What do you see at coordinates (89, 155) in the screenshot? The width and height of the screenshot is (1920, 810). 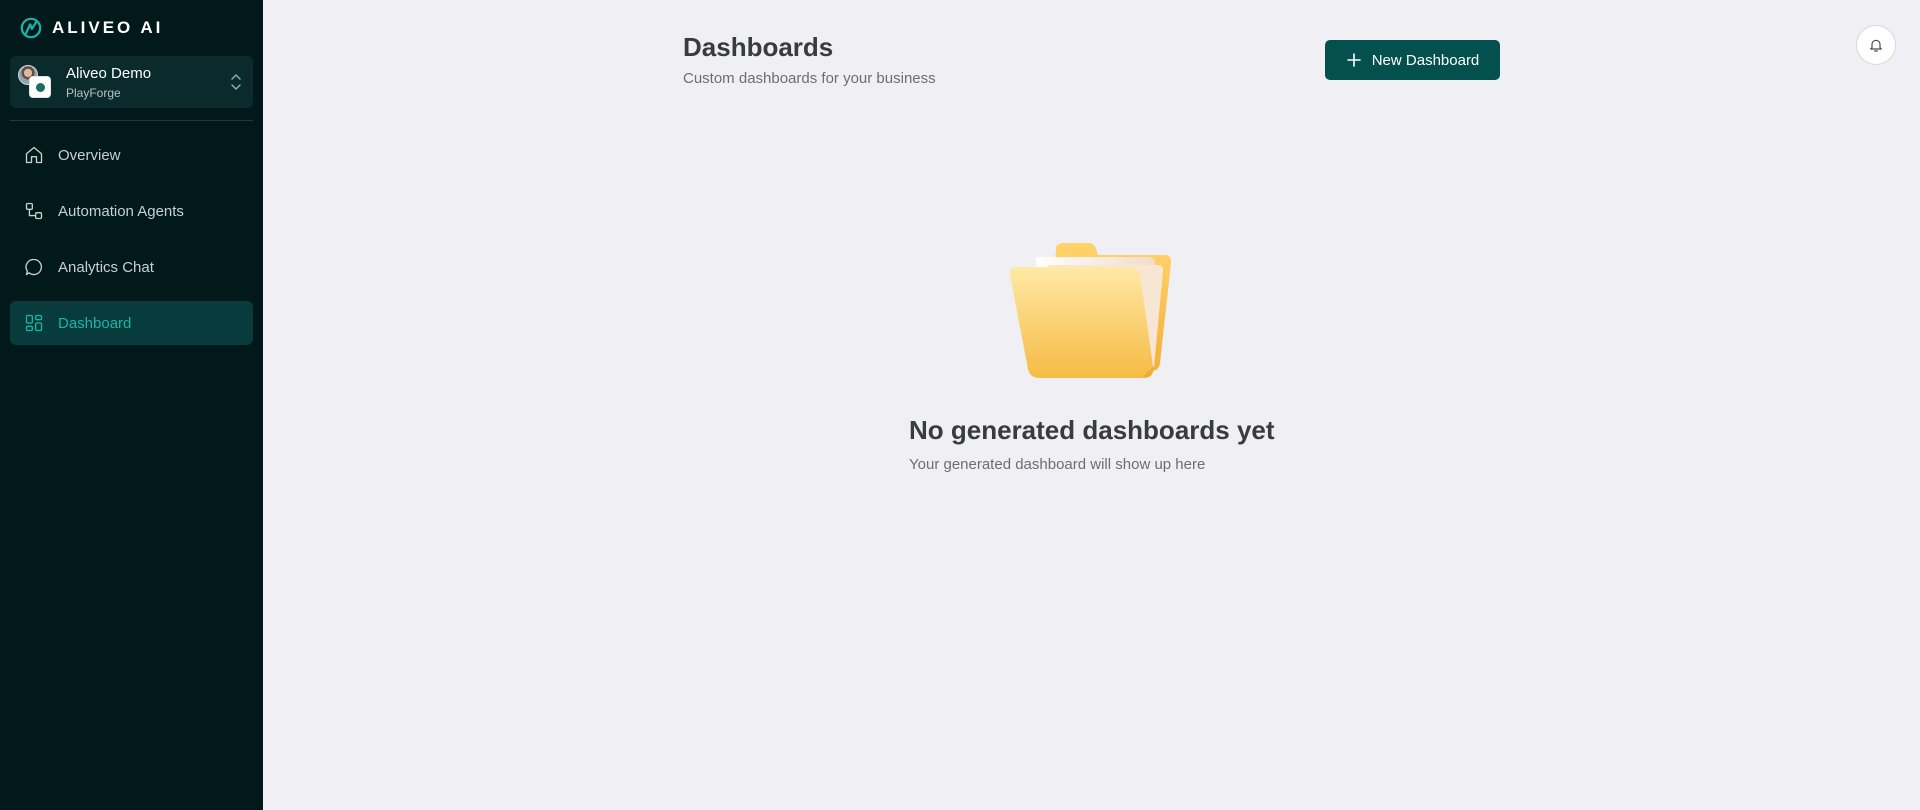 I see `sidebar-item-label: Overview` at bounding box center [89, 155].